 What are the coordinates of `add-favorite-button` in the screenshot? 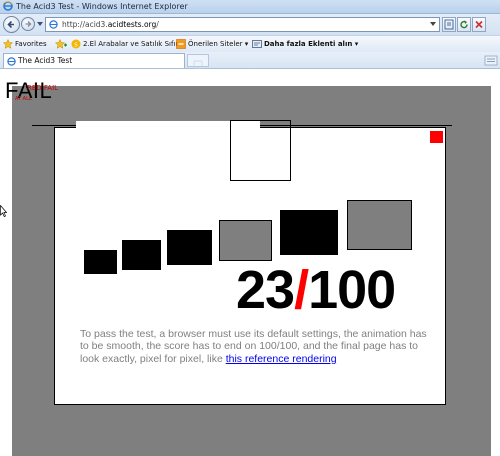 It's located at (62, 44).